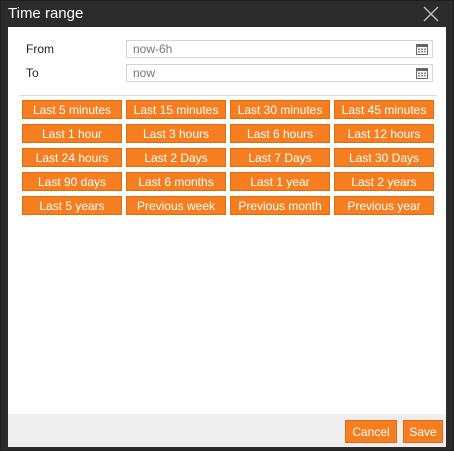 The image size is (454, 451). I want to click on quick-range-button: Last 7 Days, so click(280, 157).